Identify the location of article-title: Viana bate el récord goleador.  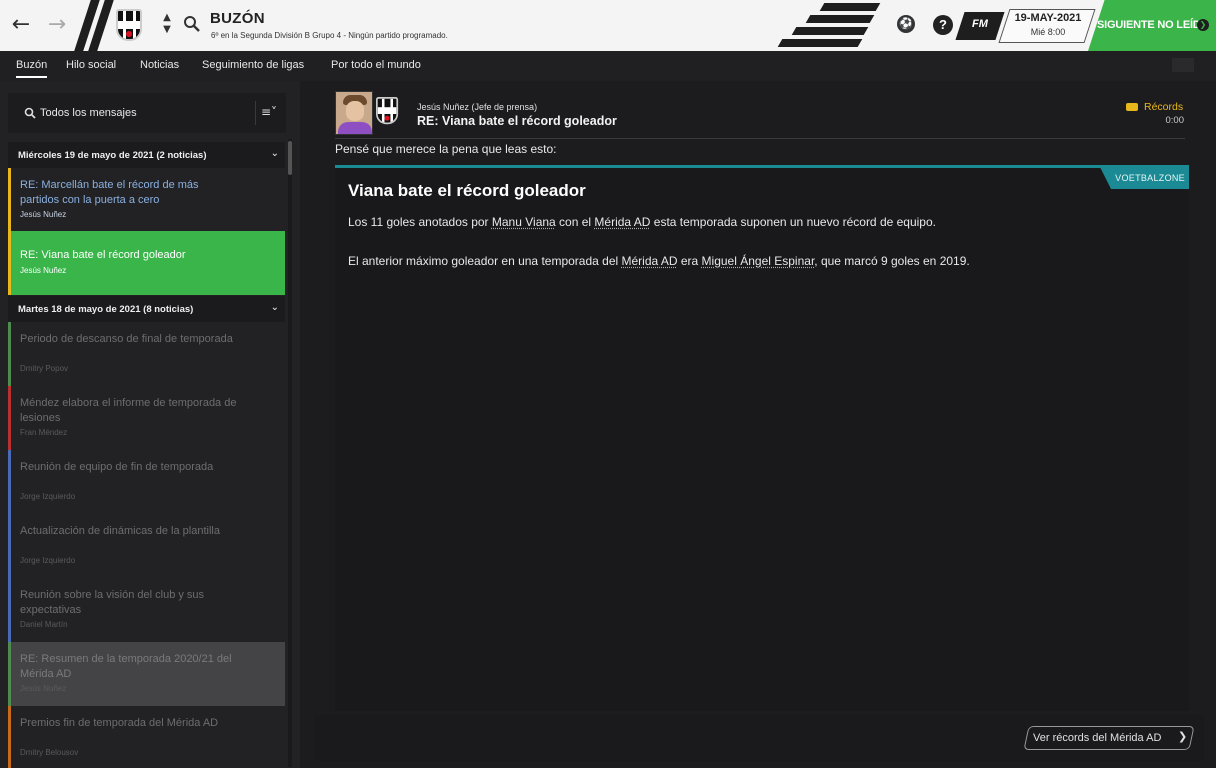
(467, 190).